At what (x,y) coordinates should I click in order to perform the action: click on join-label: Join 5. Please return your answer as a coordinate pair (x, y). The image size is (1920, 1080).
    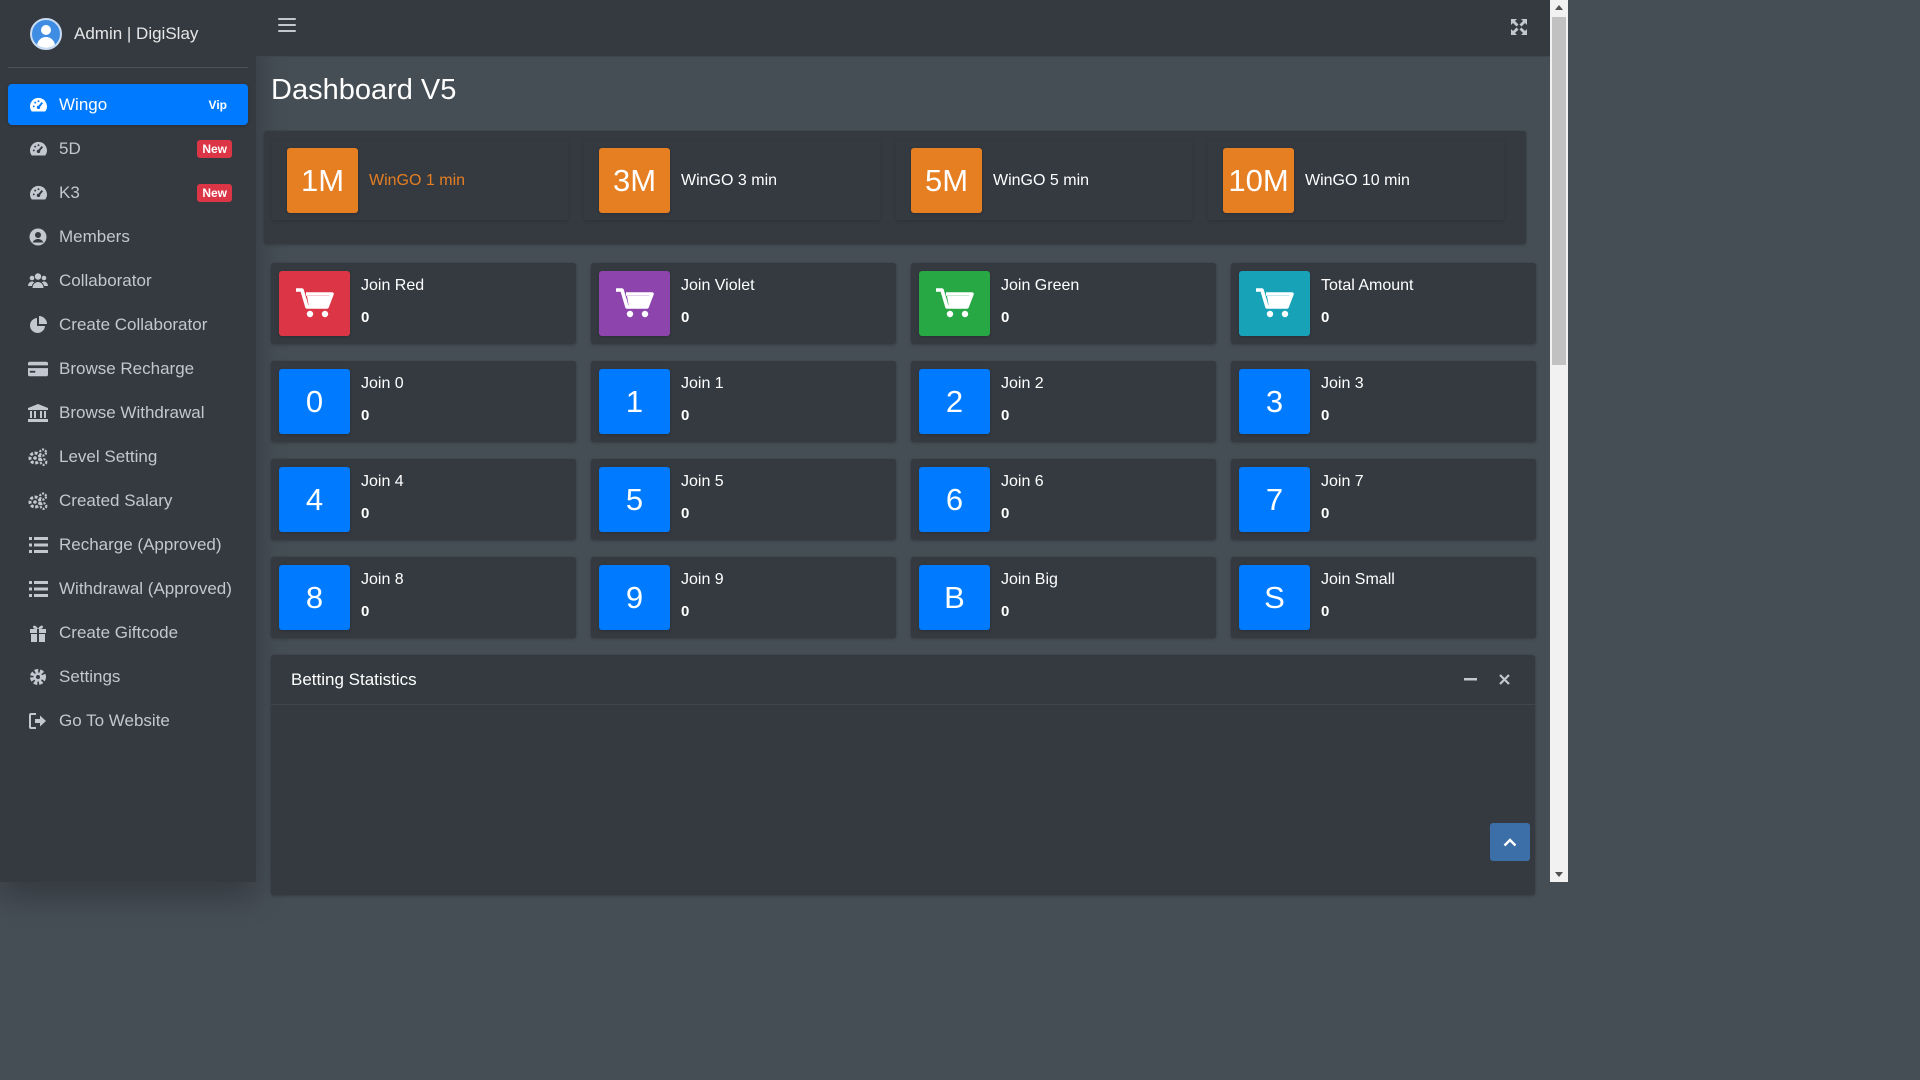
    Looking at the image, I should click on (702, 481).